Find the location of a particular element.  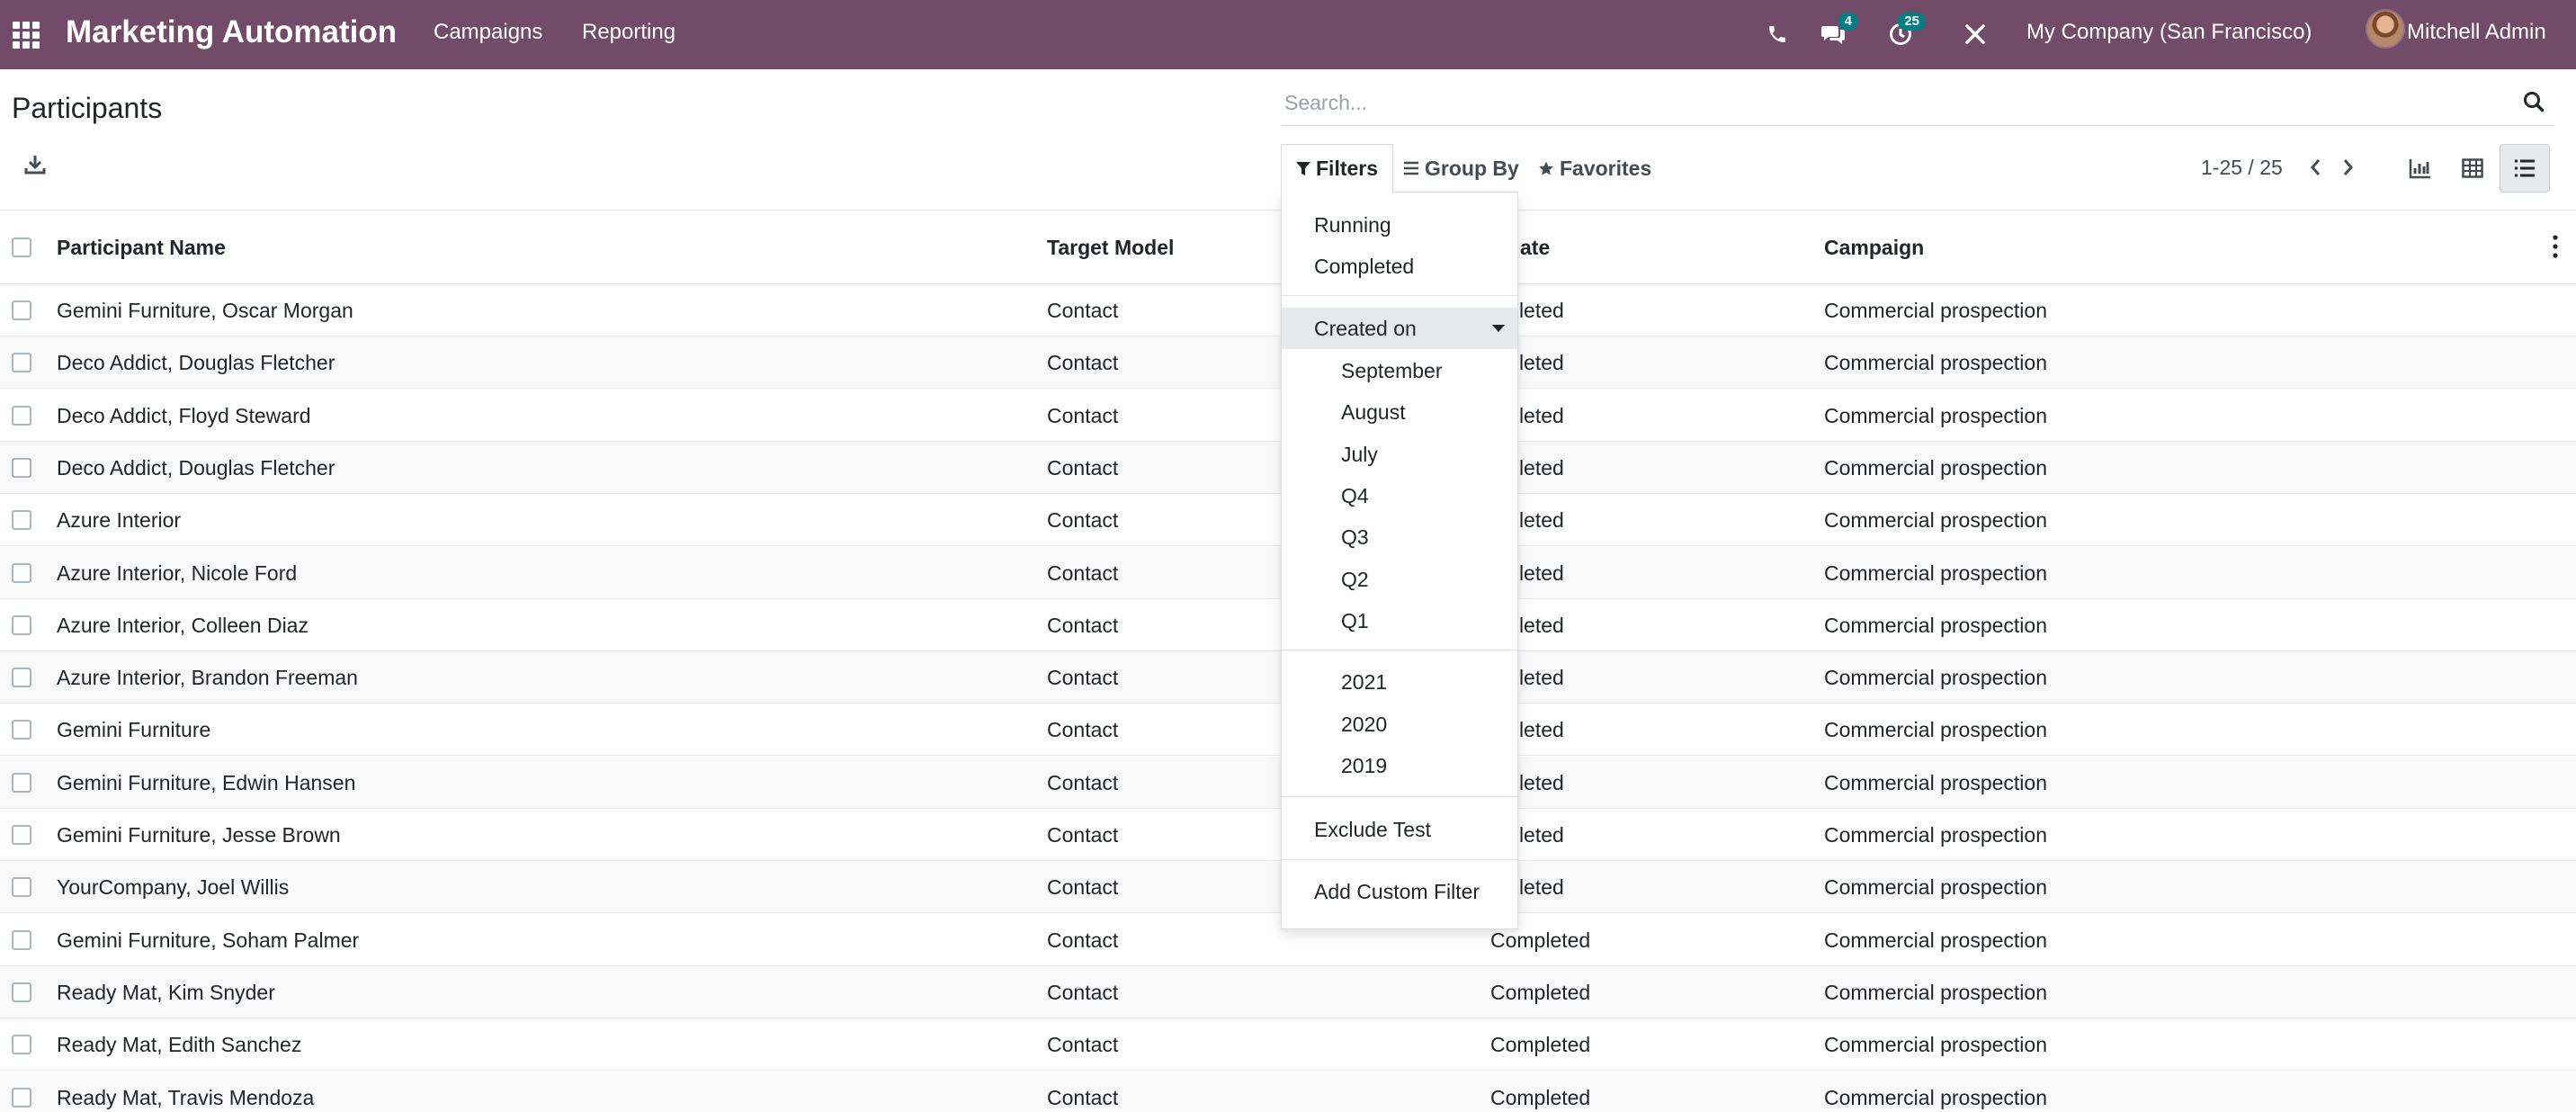

apps-grid-icon is located at coordinates (26, 35).